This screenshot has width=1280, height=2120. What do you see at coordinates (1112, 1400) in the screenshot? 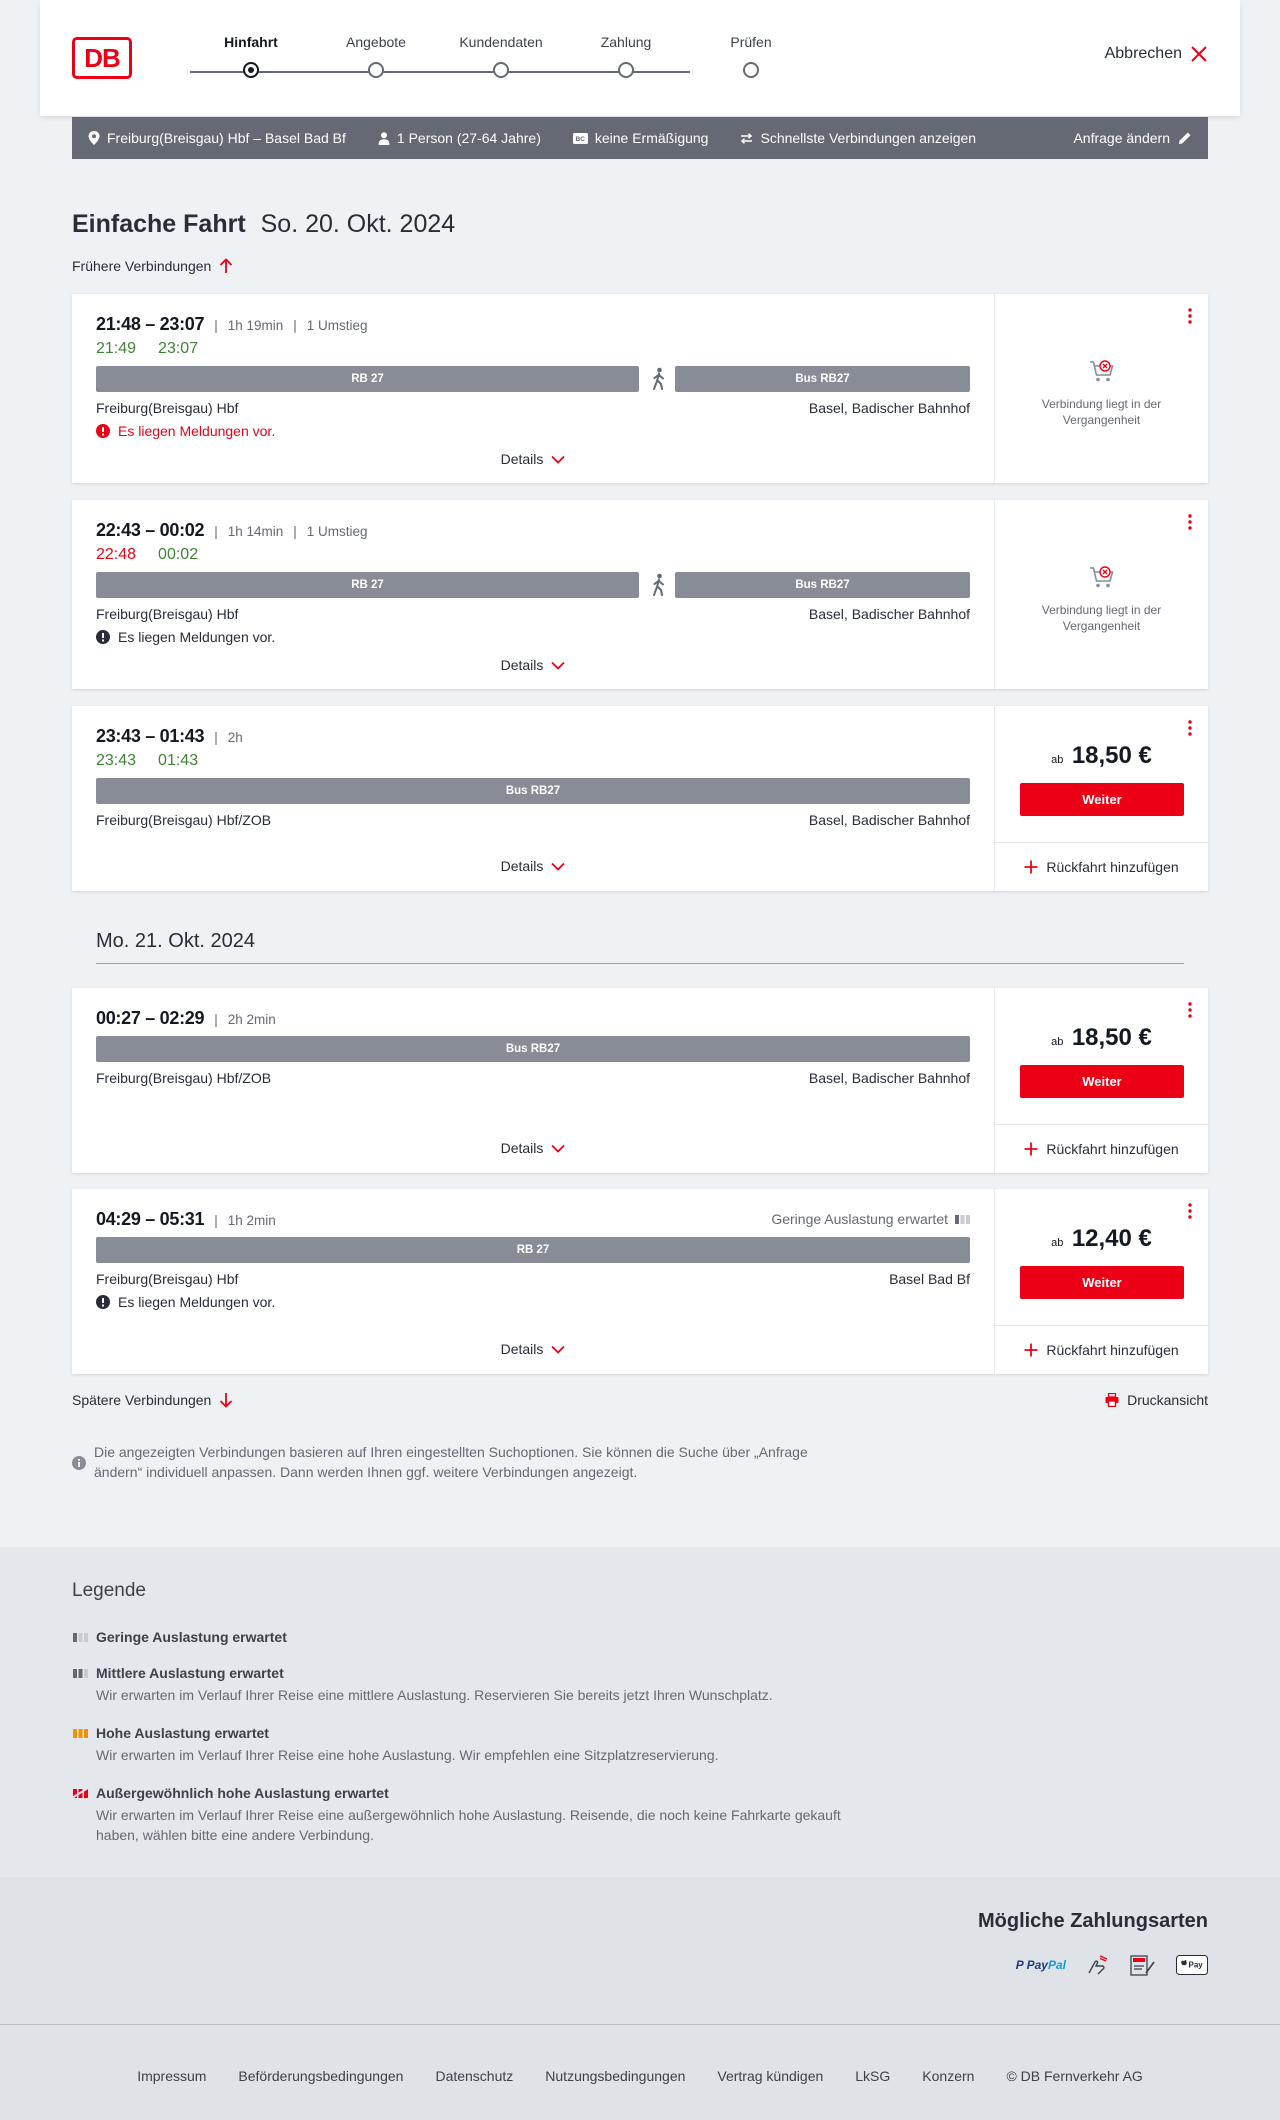
I see `printer-icon` at bounding box center [1112, 1400].